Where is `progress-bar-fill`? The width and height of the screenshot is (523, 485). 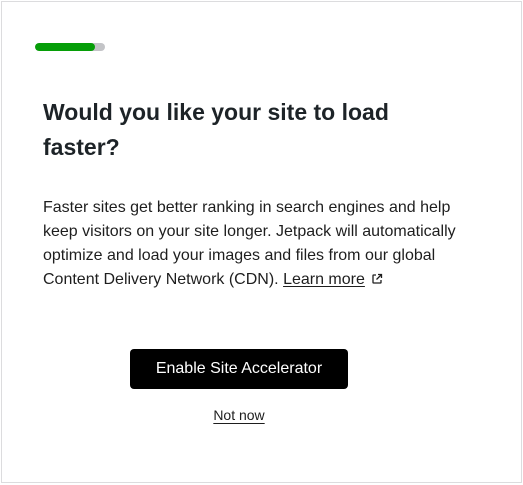
progress-bar-fill is located at coordinates (65, 47).